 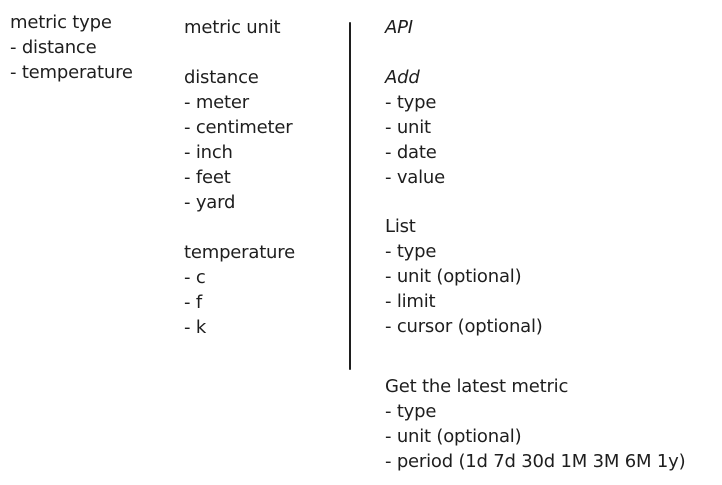 What do you see at coordinates (464, 326) in the screenshot?
I see `list-item-cursor: - cursor (optional)` at bounding box center [464, 326].